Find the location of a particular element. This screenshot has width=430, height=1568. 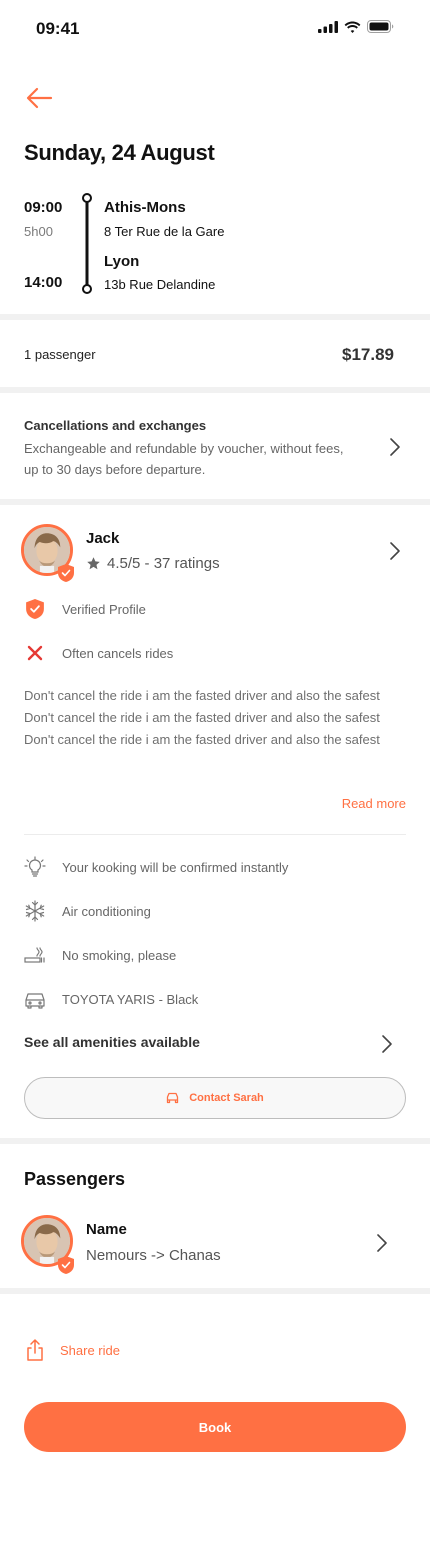

shield-check-icon is located at coordinates (35, 609).